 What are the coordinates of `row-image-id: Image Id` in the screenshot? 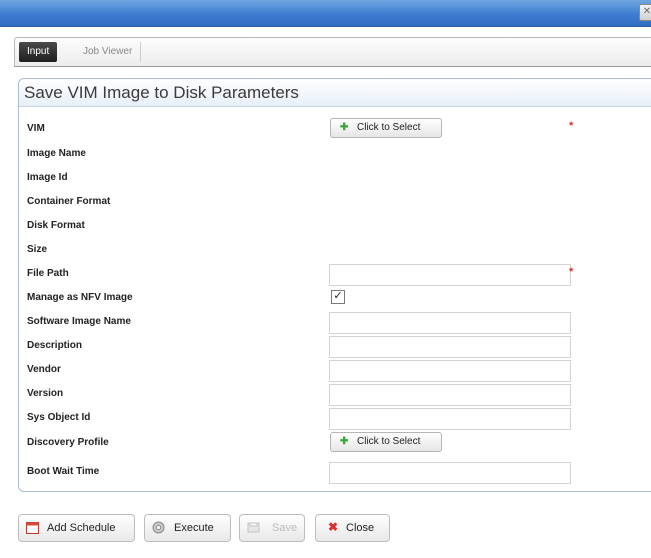 It's located at (335, 179).